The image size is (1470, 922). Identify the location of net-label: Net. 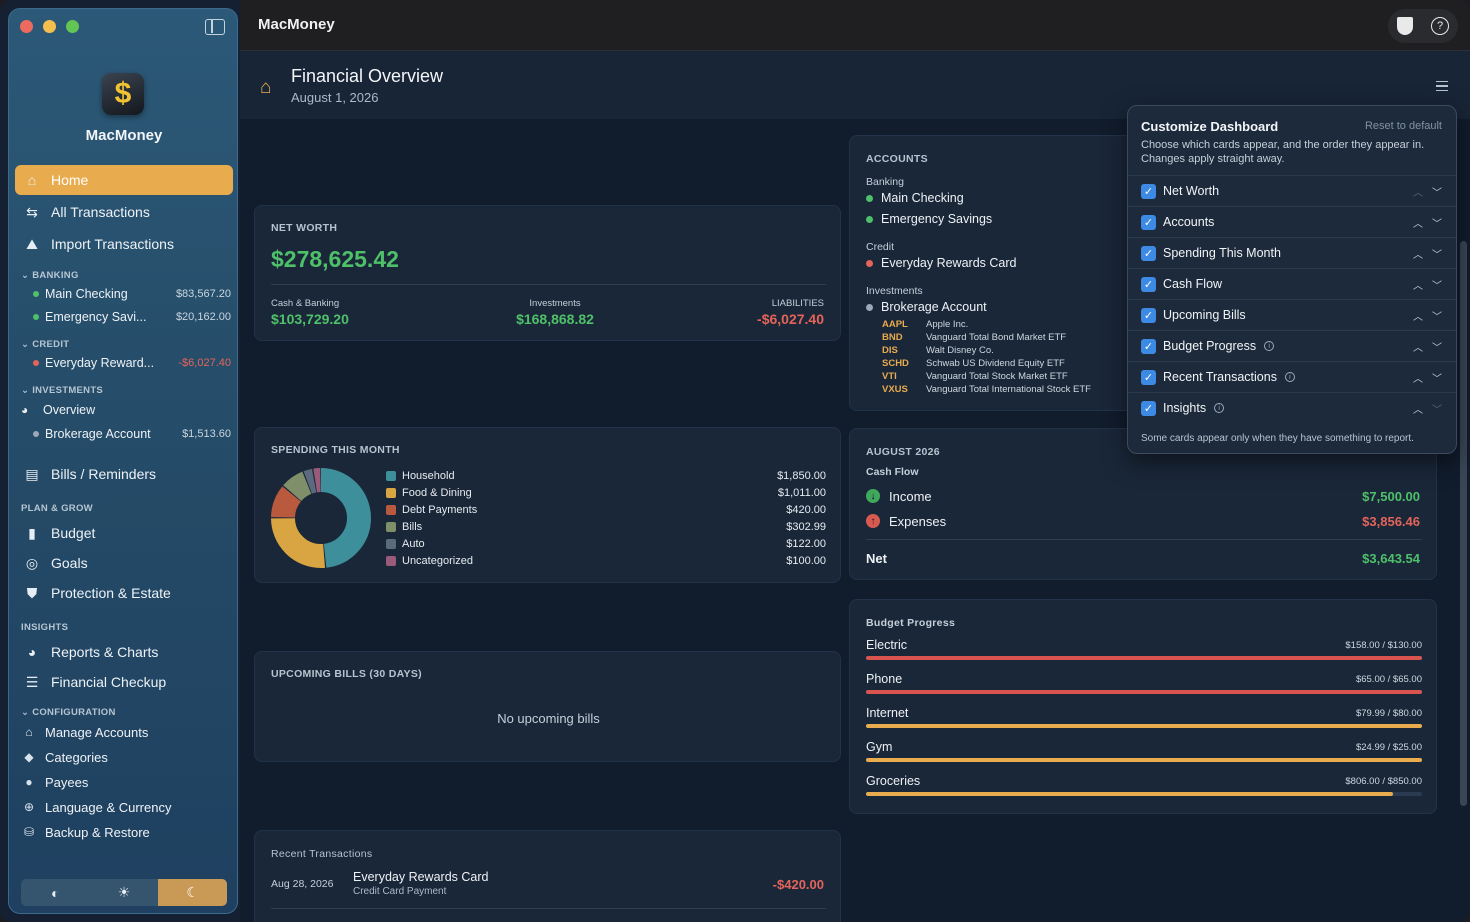
(876, 558).